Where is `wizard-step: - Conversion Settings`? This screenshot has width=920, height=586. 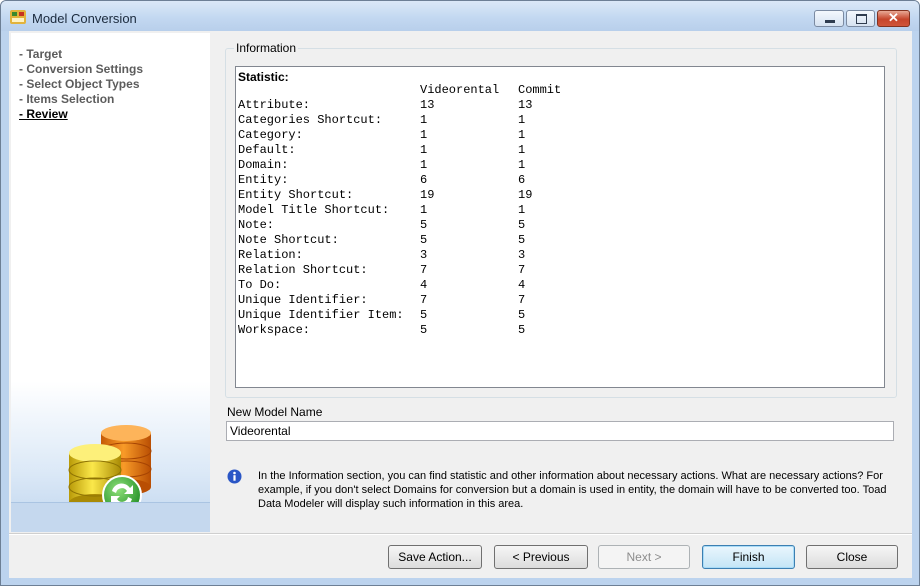
wizard-step: - Conversion Settings is located at coordinates (81, 69).